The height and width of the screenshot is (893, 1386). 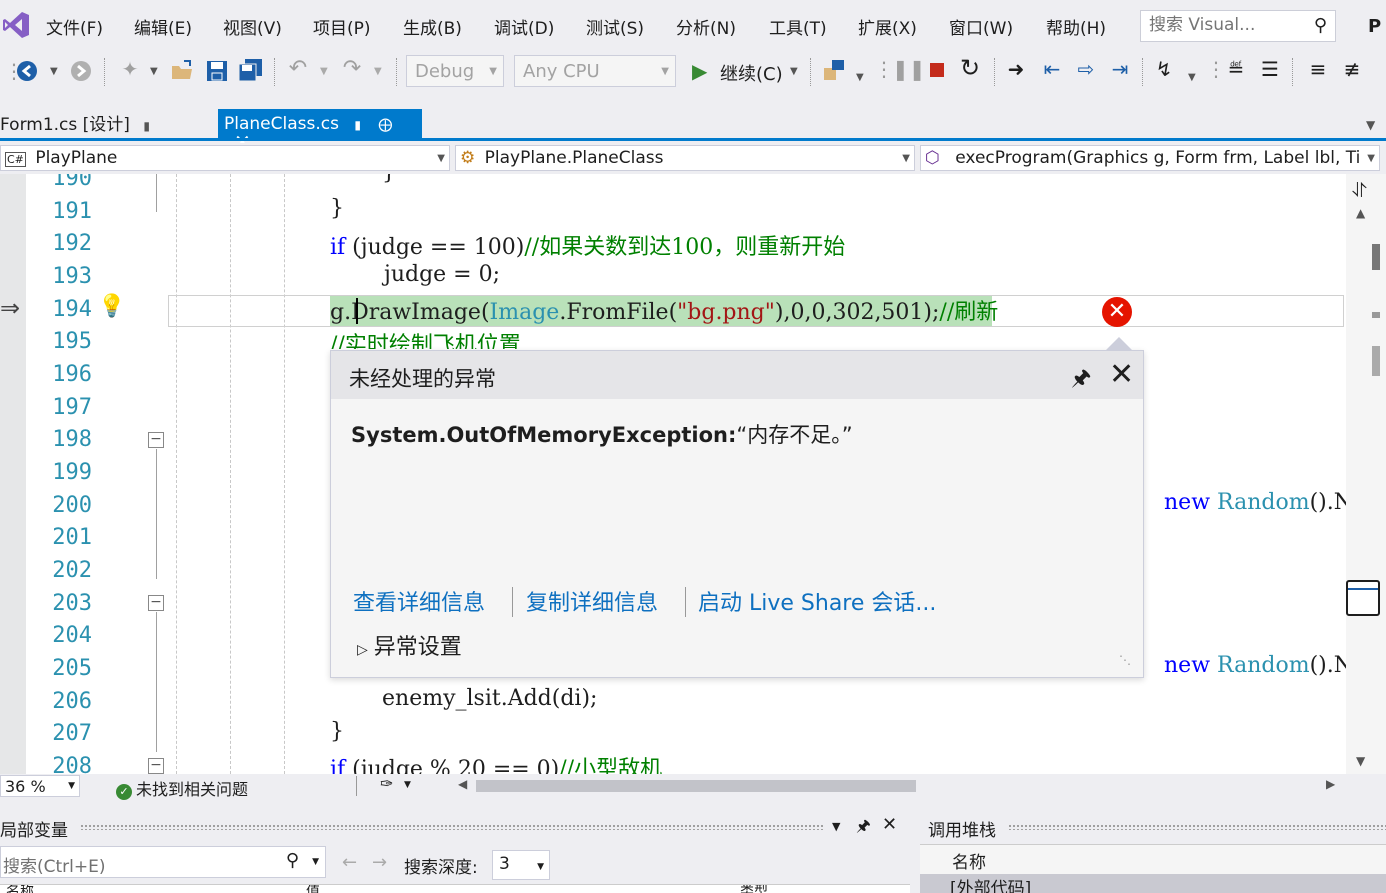 I want to click on menu-analyze: 分析(N), so click(x=706, y=26).